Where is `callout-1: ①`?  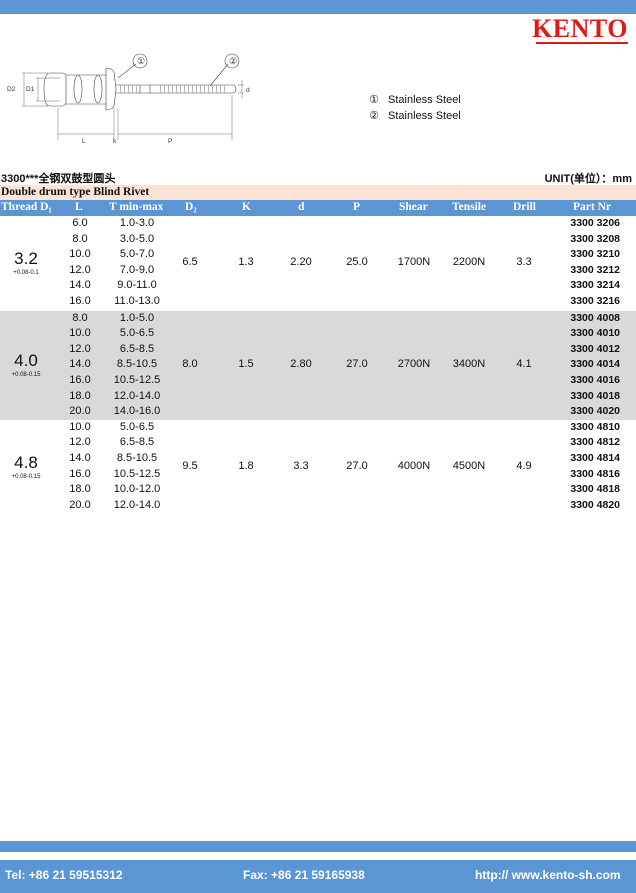 callout-1: ① is located at coordinates (141, 61).